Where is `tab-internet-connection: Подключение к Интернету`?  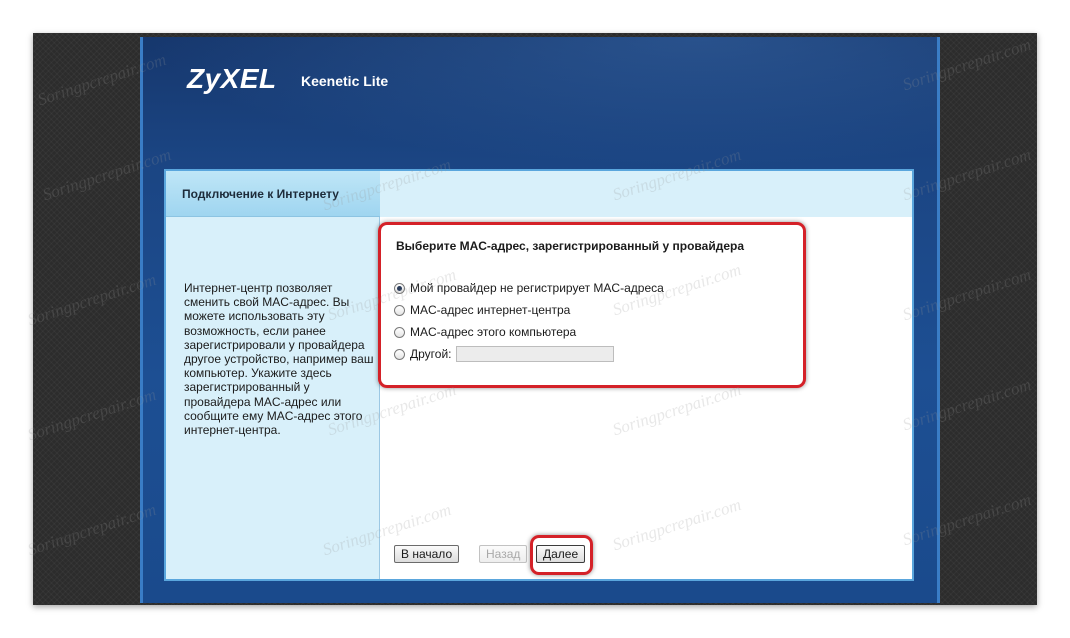
tab-internet-connection: Подключение к Интернету is located at coordinates (273, 194).